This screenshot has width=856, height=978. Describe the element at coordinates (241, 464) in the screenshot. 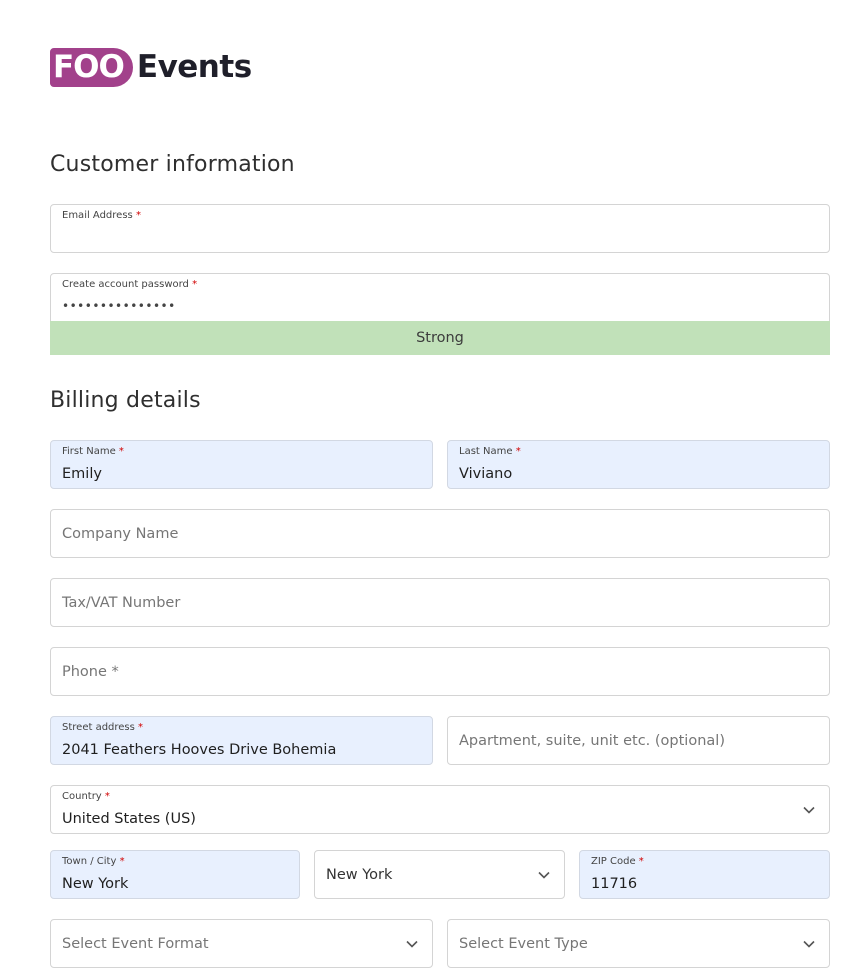

I see `first-name-field: First Name * Emily` at that location.